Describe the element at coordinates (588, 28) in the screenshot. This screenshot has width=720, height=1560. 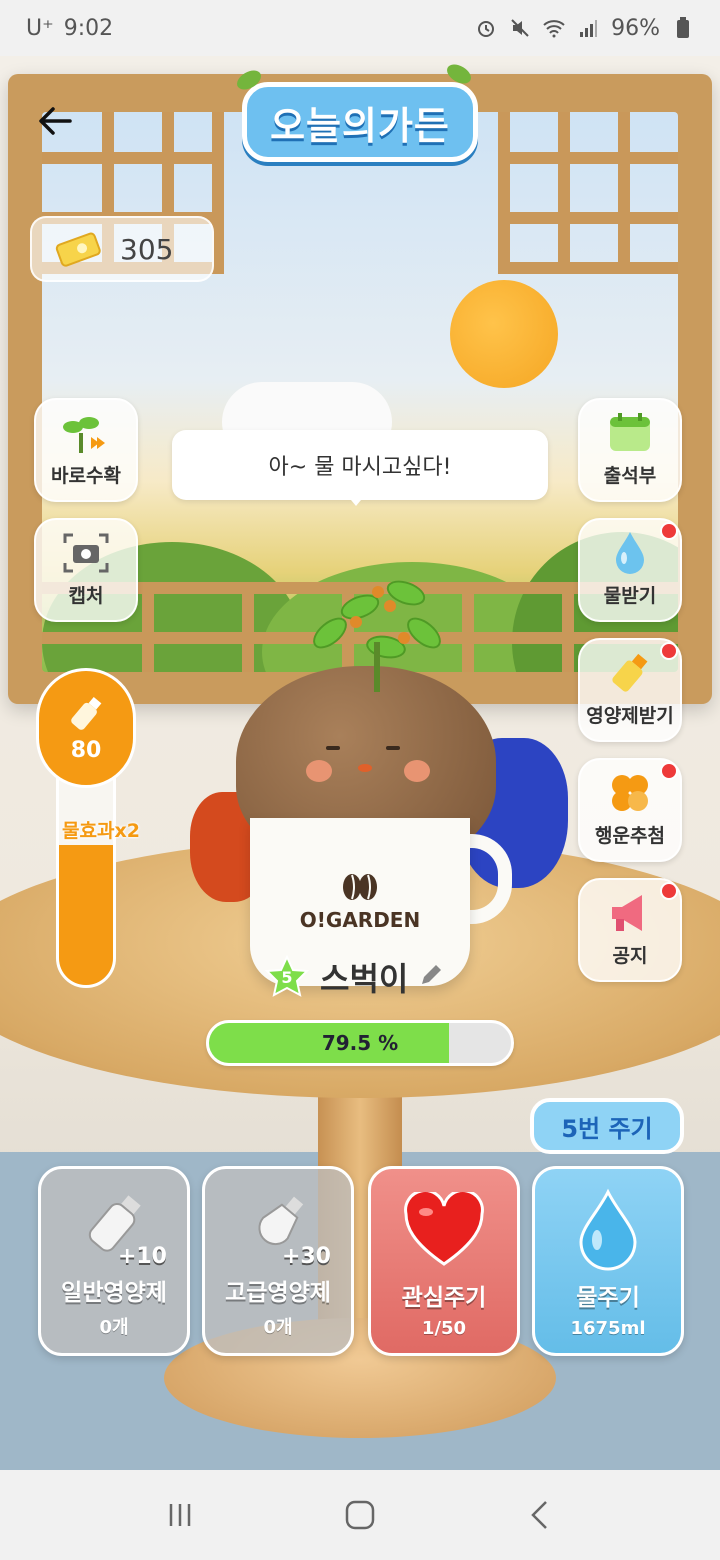
I see `signal-icon` at that location.